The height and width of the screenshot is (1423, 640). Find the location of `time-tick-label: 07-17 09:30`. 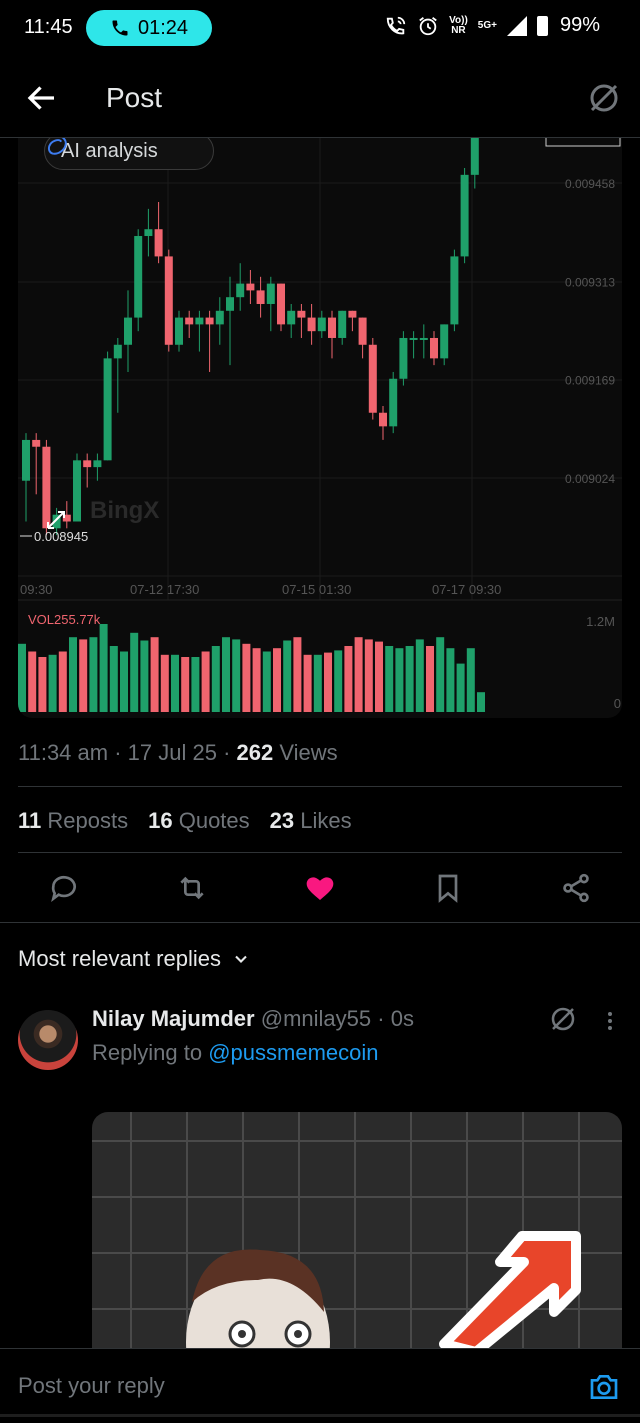

time-tick-label: 07-17 09:30 is located at coordinates (466, 589).